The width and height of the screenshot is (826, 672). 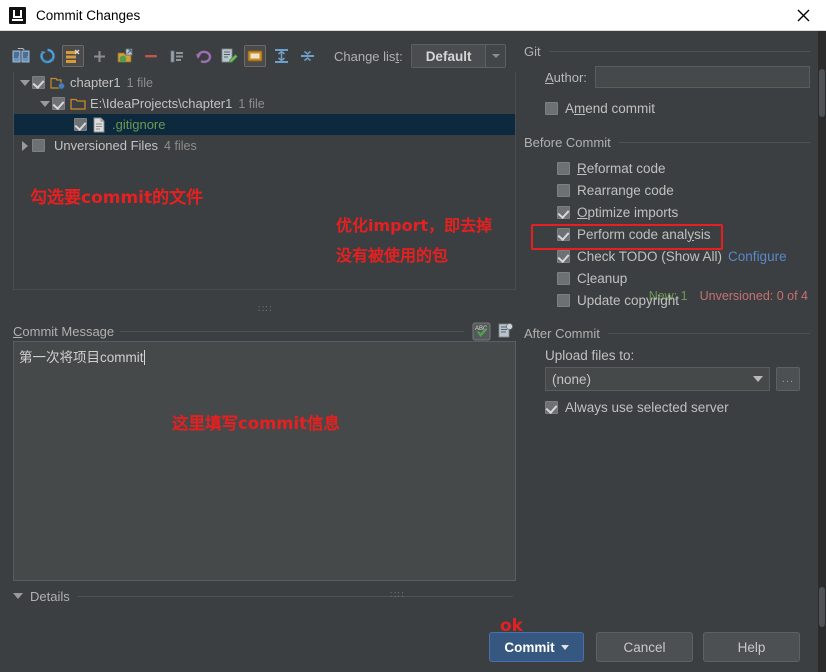 I want to click on before-commit-header: Before Commit, so click(x=667, y=142).